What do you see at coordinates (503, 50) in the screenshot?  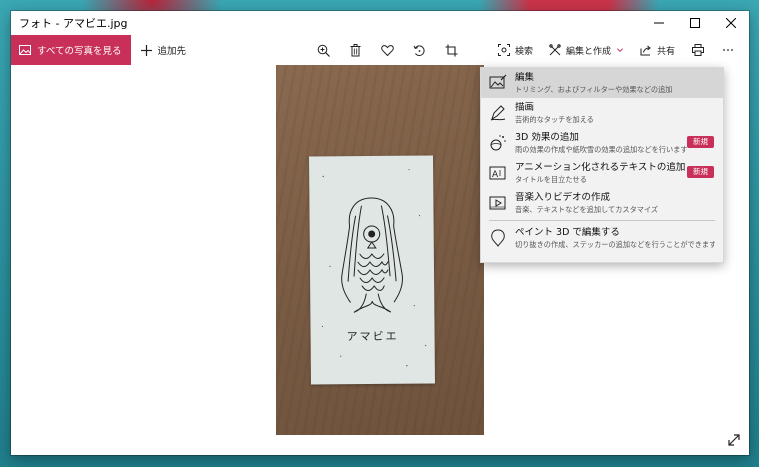 I see `visual-search-icon` at bounding box center [503, 50].